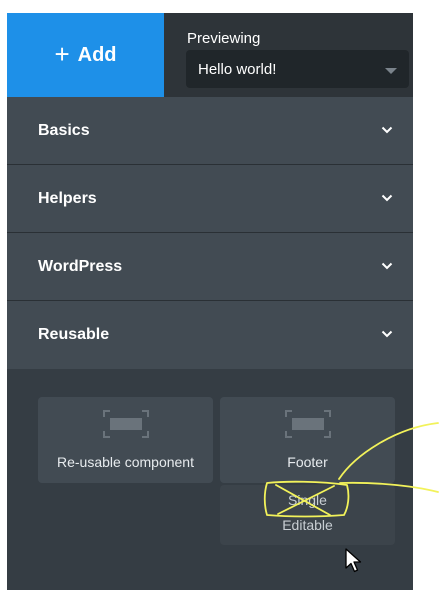 The height and width of the screenshot is (612, 442). What do you see at coordinates (64, 130) in the screenshot?
I see `section-label: Basics` at bounding box center [64, 130].